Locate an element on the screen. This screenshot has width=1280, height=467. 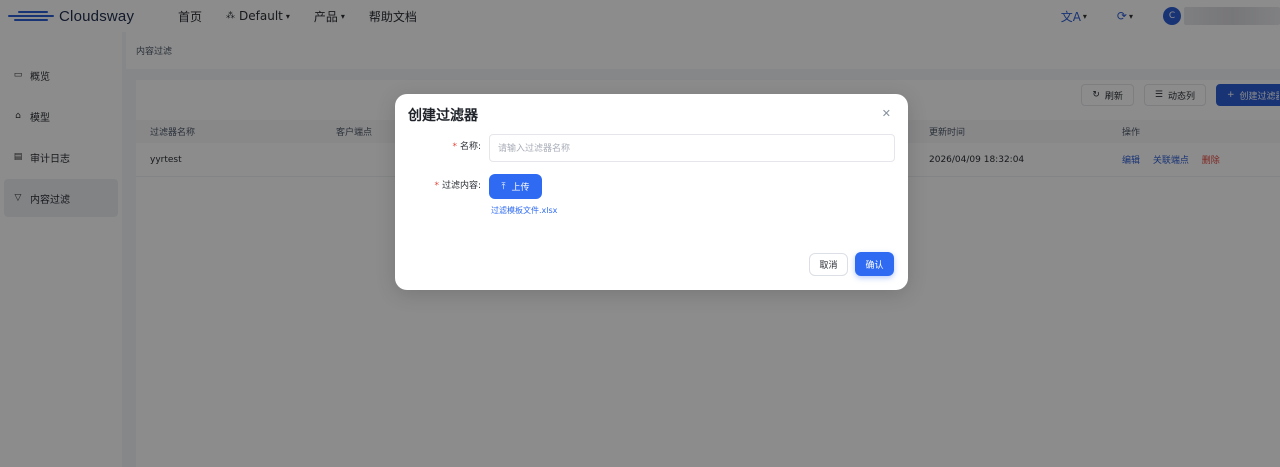
name-field-label: * 名称: is located at coordinates (458, 145).